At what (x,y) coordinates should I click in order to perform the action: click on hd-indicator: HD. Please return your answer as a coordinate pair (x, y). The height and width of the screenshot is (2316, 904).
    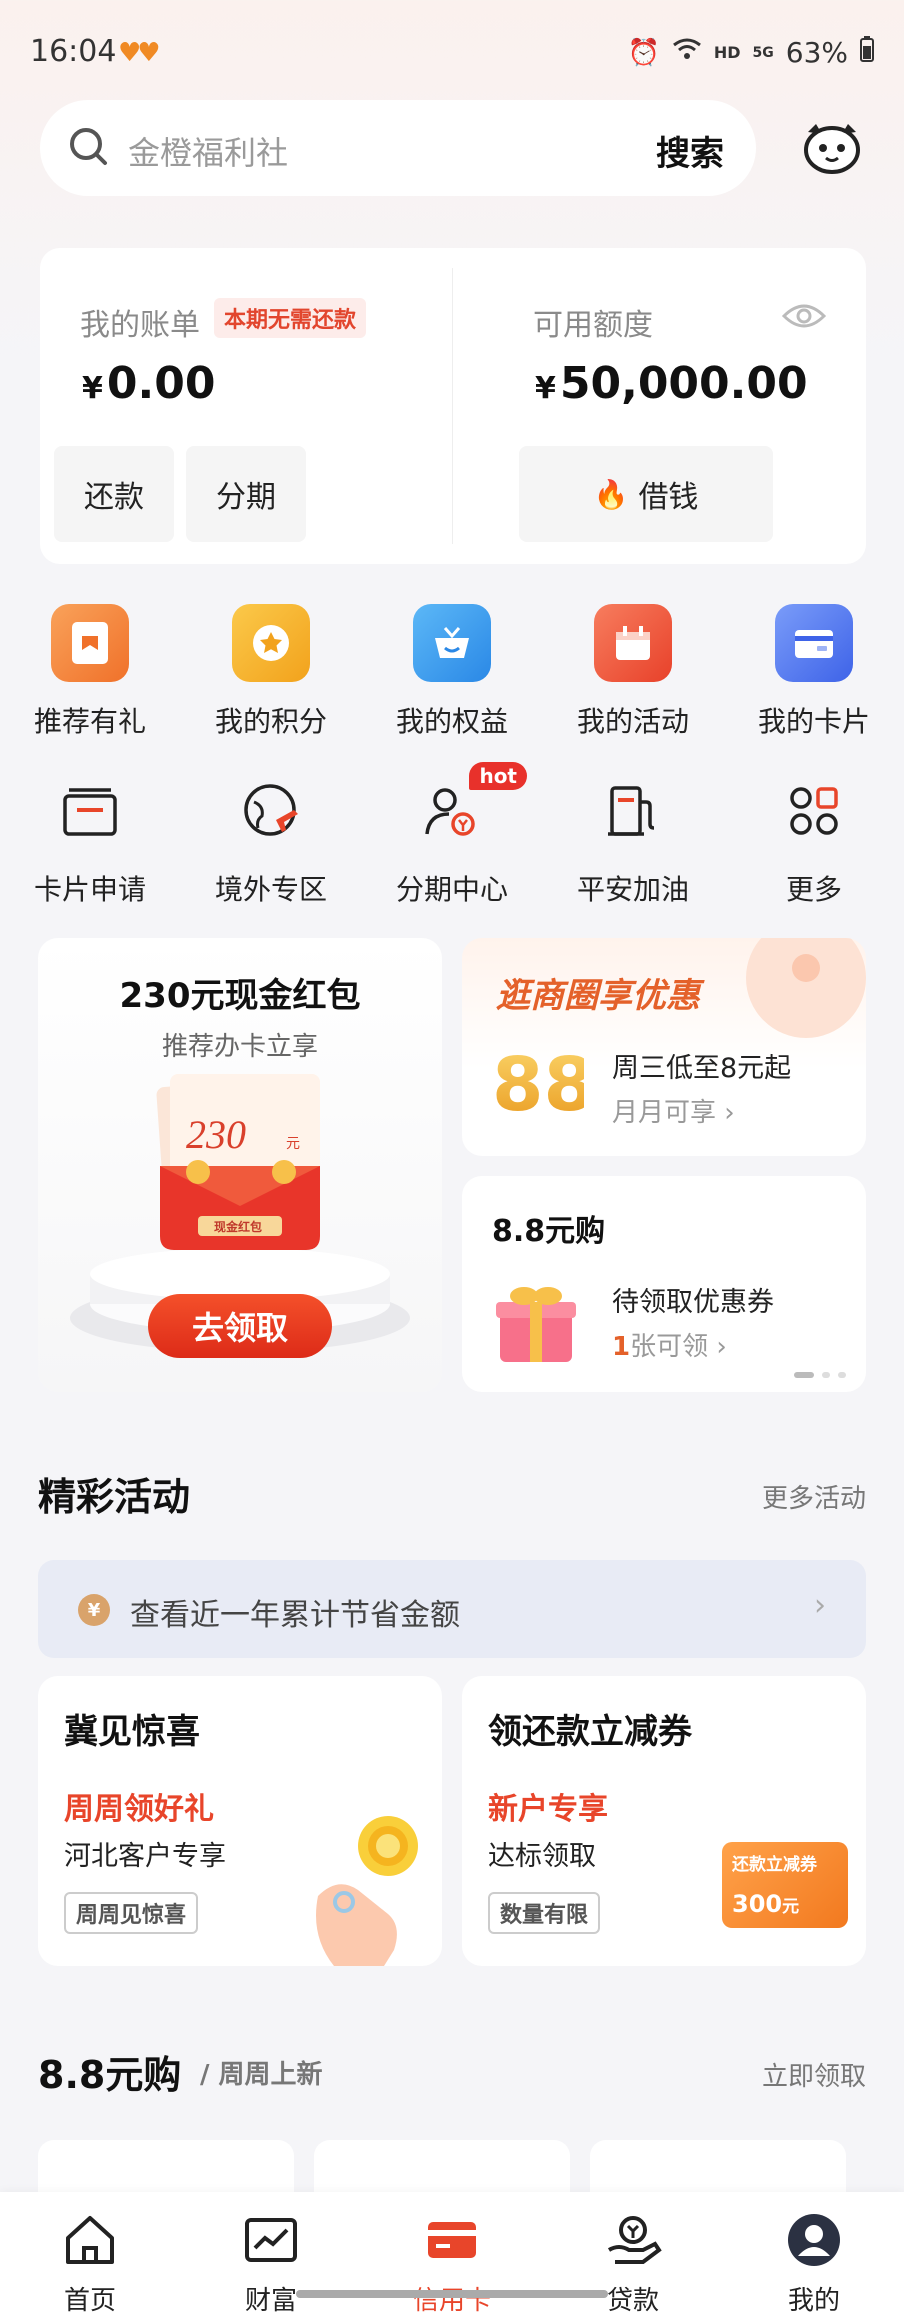
    Looking at the image, I should click on (727, 52).